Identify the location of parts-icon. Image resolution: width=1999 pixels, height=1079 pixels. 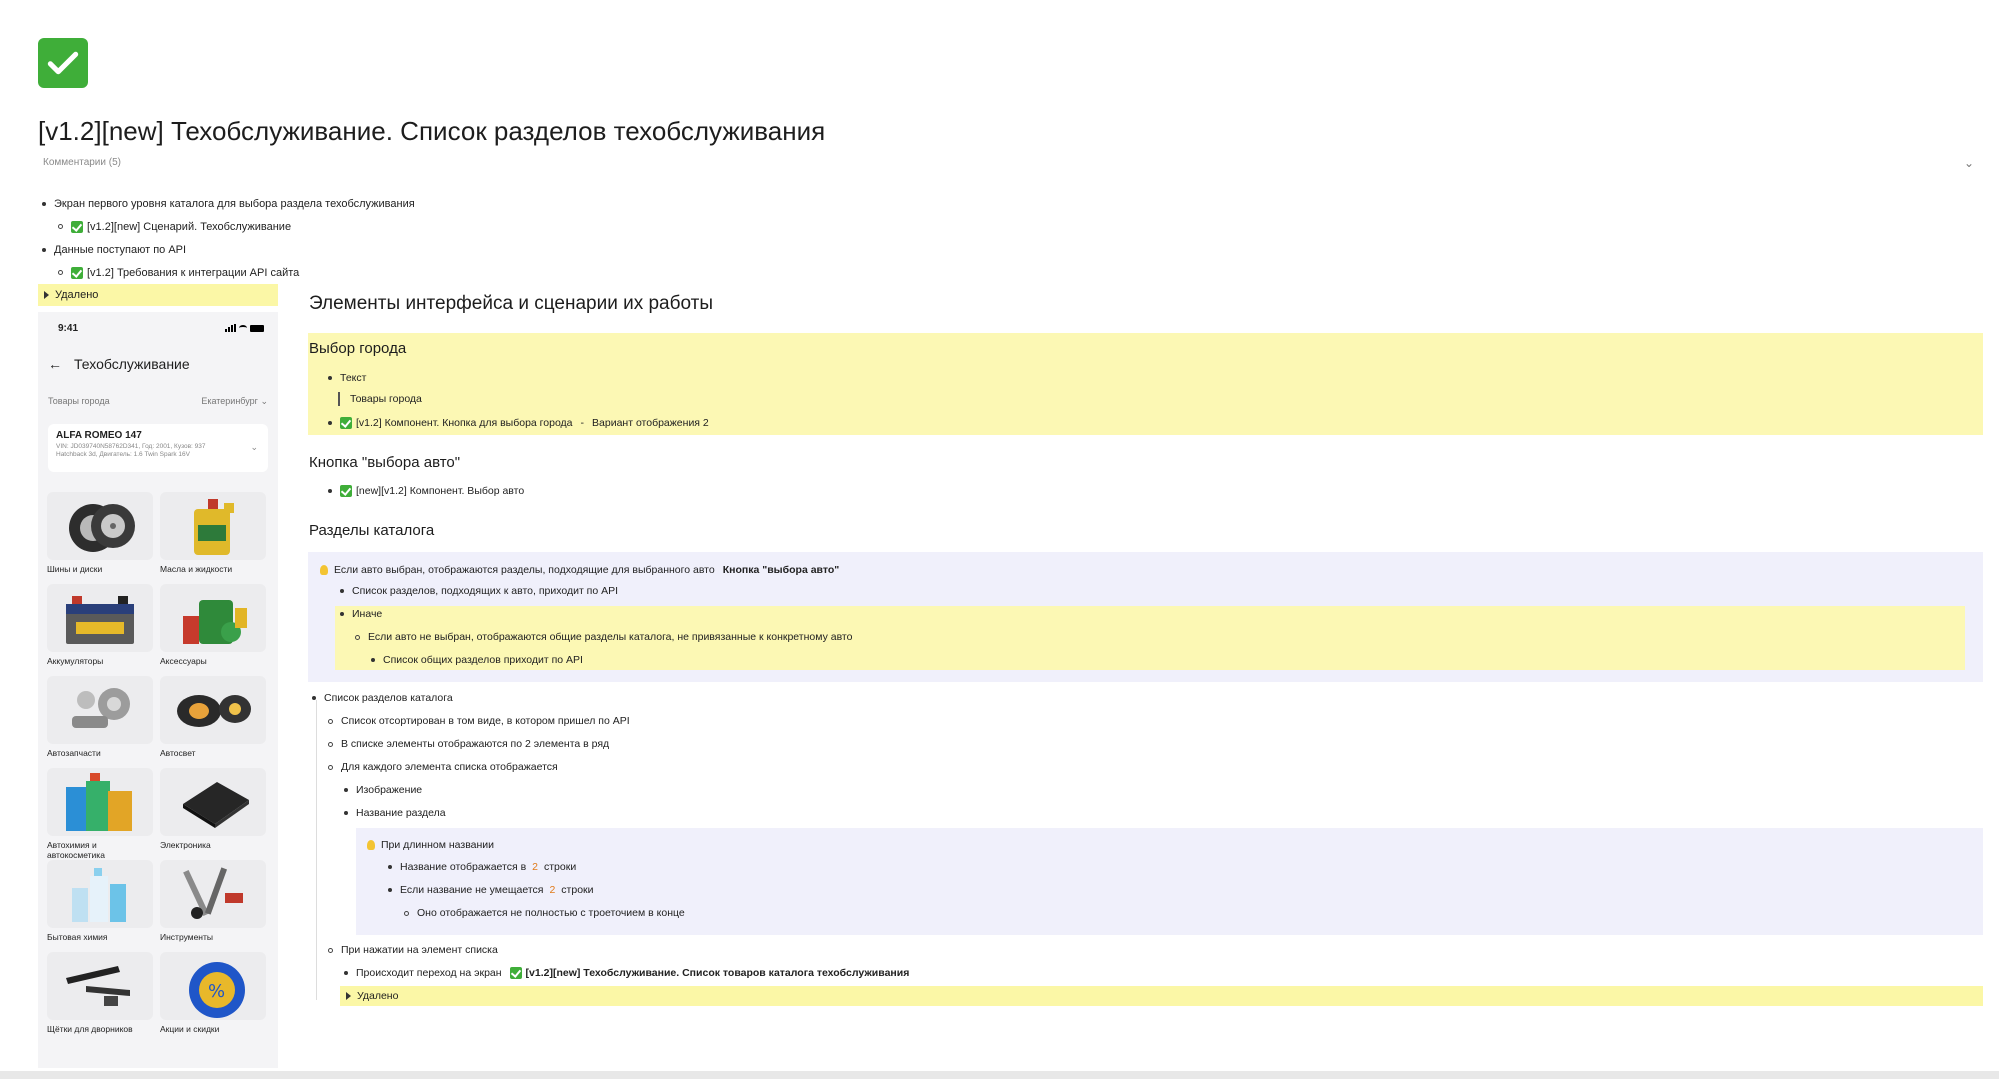
(100, 710).